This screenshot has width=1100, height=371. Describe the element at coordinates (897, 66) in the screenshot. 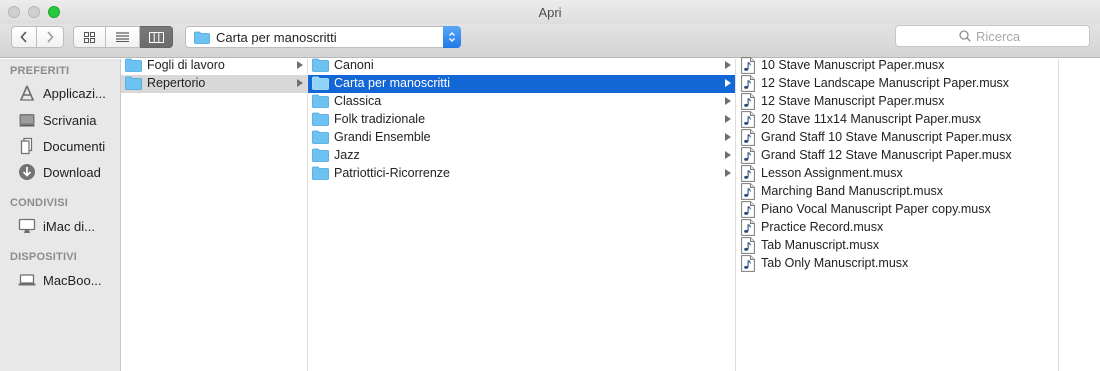

I see `file-item: 10 Stave Manuscript Paper.musx` at that location.